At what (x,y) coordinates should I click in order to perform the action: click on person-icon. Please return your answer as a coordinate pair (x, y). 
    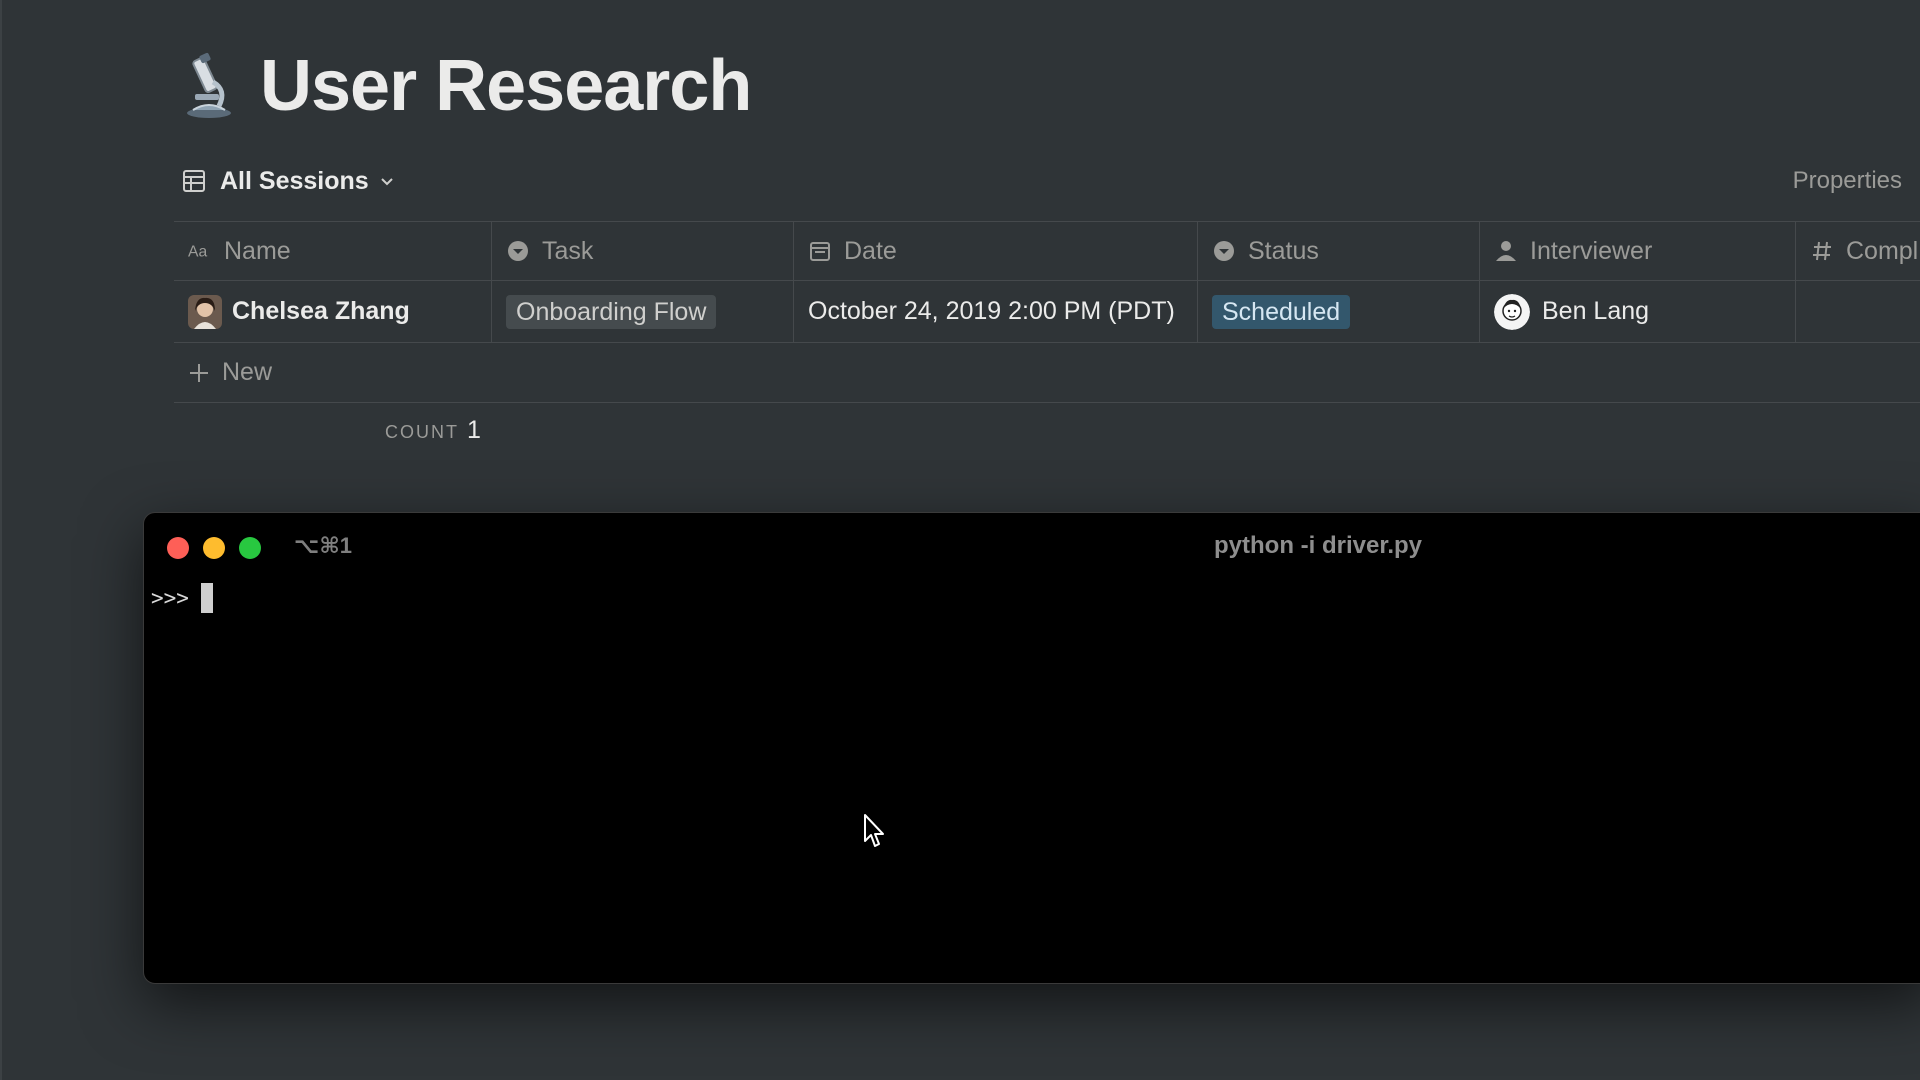
    Looking at the image, I should click on (1506, 251).